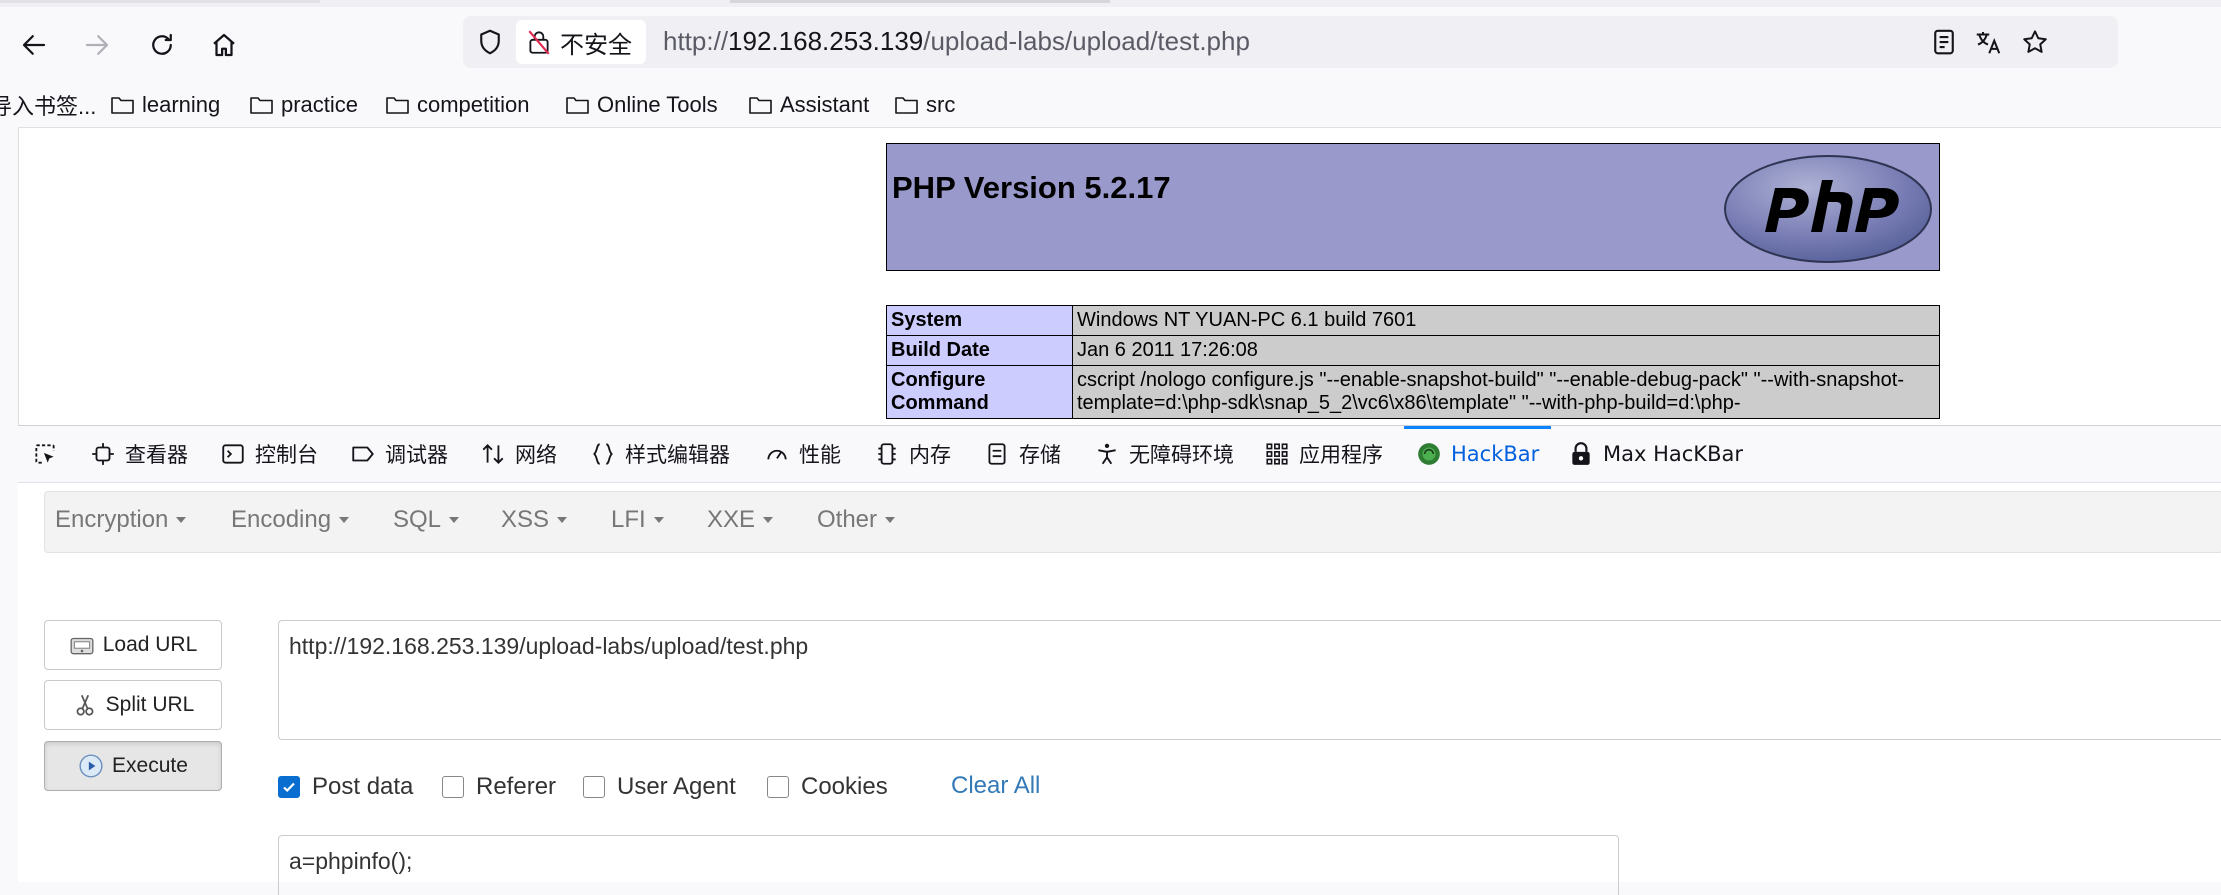 This screenshot has height=895, width=2221. Describe the element at coordinates (525, 519) in the screenshot. I see `menu-label: XSS` at that location.